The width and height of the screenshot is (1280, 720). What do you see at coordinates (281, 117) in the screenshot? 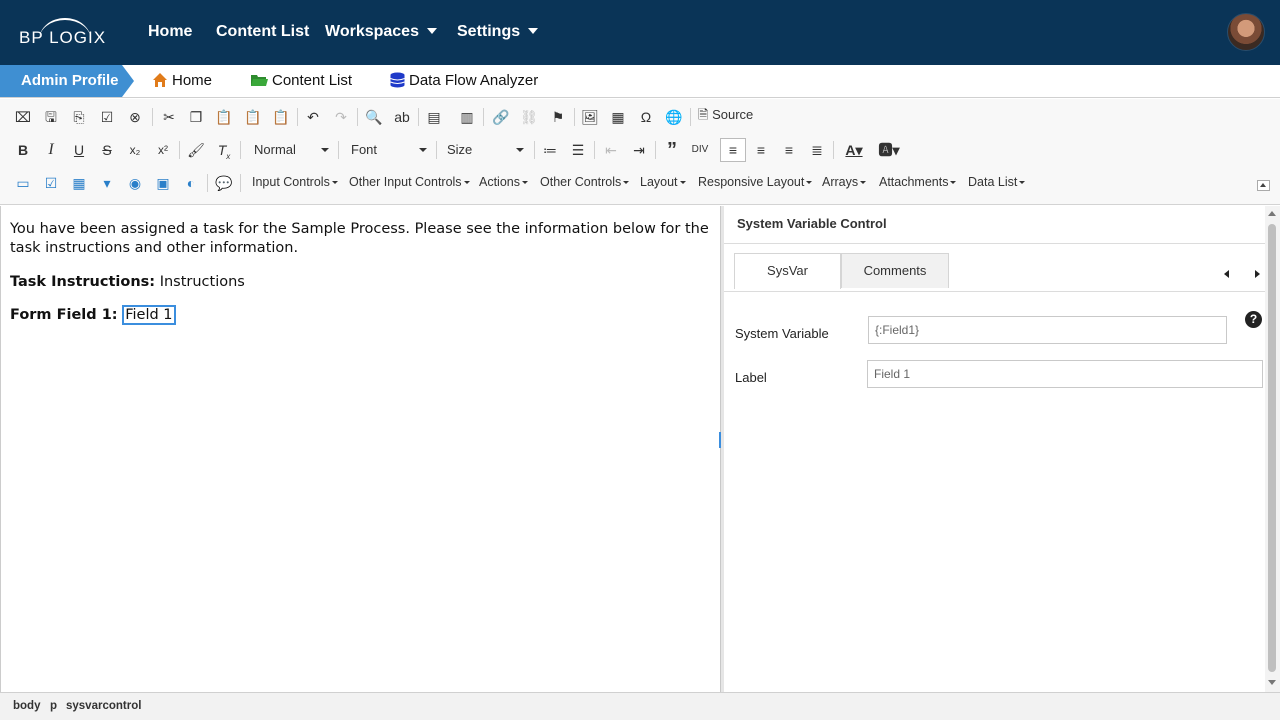
I see `paste-word-icon: 📋` at bounding box center [281, 117].